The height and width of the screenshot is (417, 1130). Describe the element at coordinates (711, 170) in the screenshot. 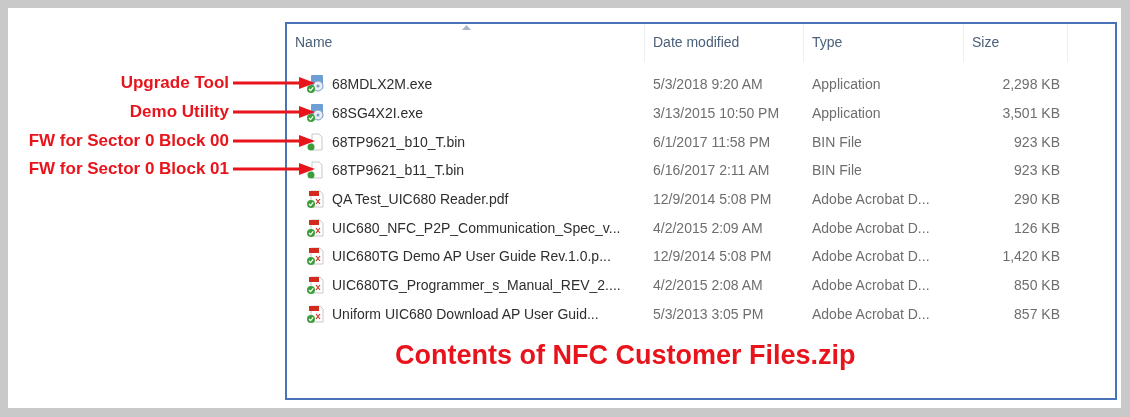

I see `date-modified: 6/16/2017 2:11 AM` at that location.